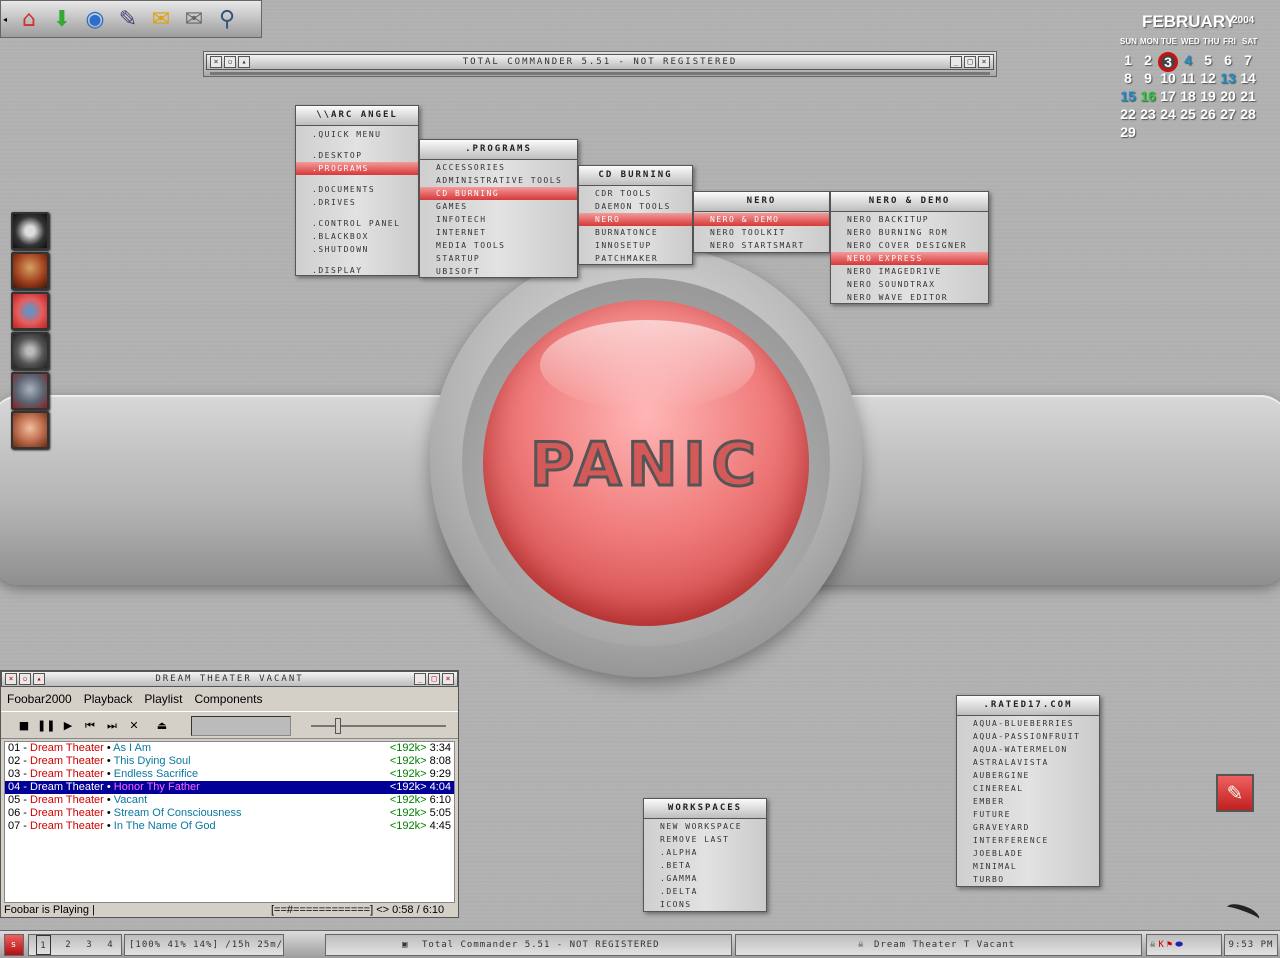 This screenshot has height=958, width=1280. What do you see at coordinates (163, 699) in the screenshot?
I see `menu-playlist: Playlist` at bounding box center [163, 699].